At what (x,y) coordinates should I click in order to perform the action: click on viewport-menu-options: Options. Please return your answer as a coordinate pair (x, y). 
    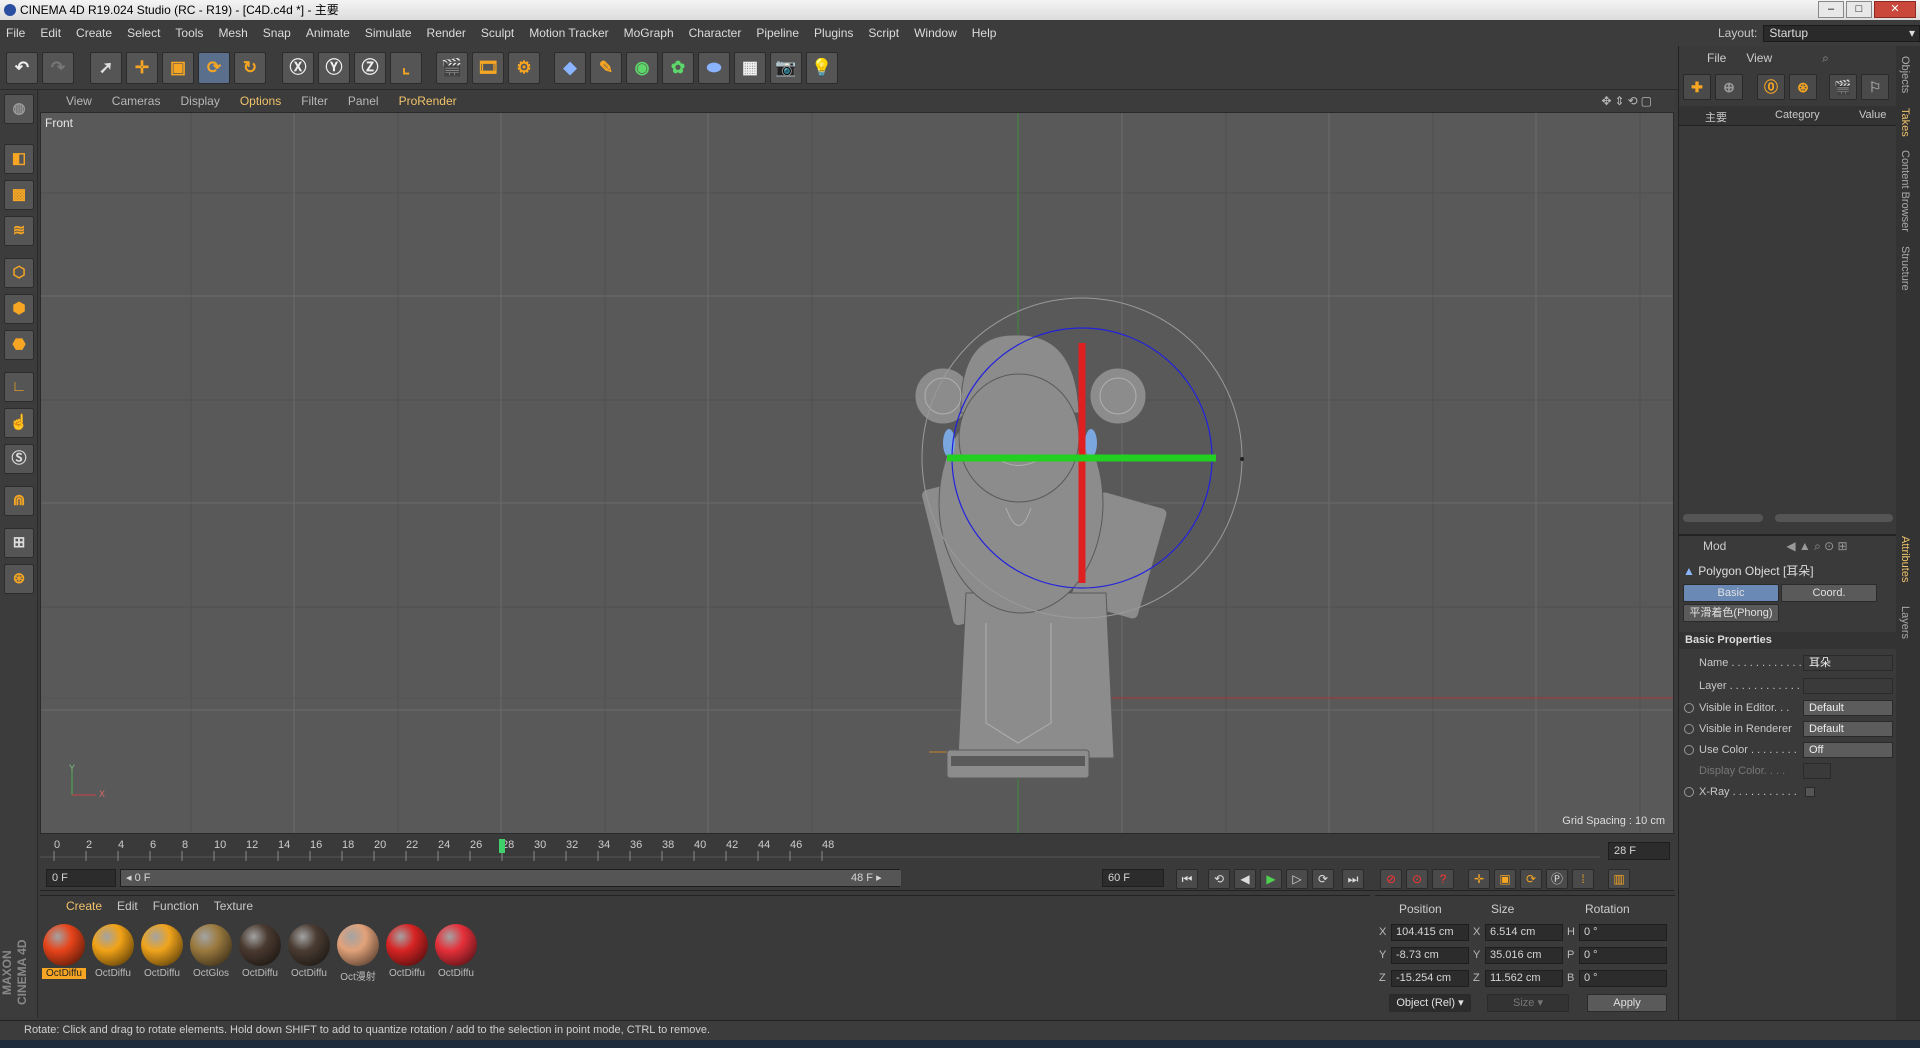
    Looking at the image, I should click on (260, 101).